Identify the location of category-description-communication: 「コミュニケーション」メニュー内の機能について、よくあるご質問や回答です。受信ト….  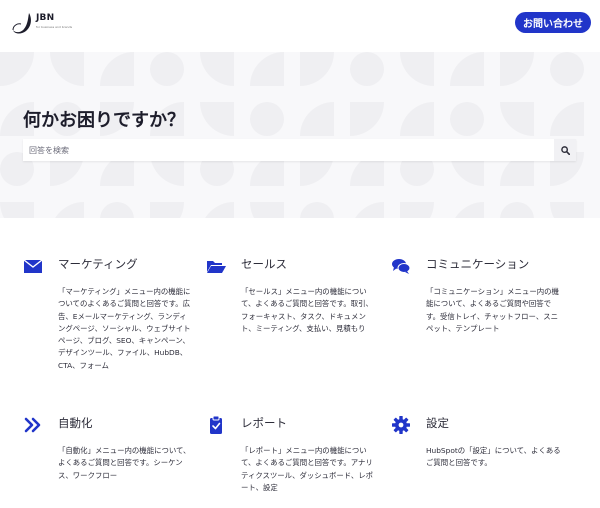
(492, 310).